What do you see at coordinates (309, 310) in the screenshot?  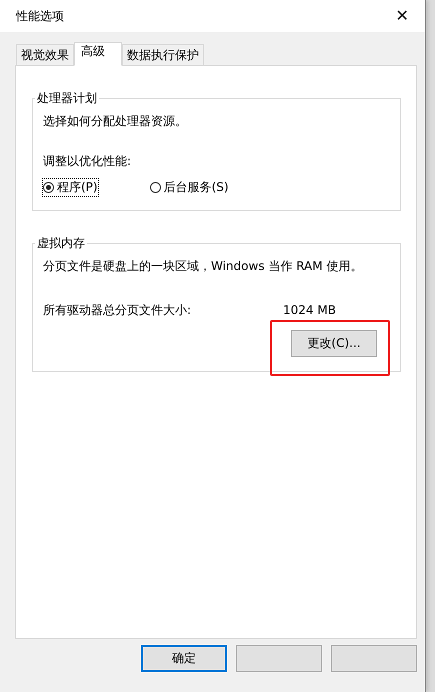 I see `size-value: 1024 MB` at bounding box center [309, 310].